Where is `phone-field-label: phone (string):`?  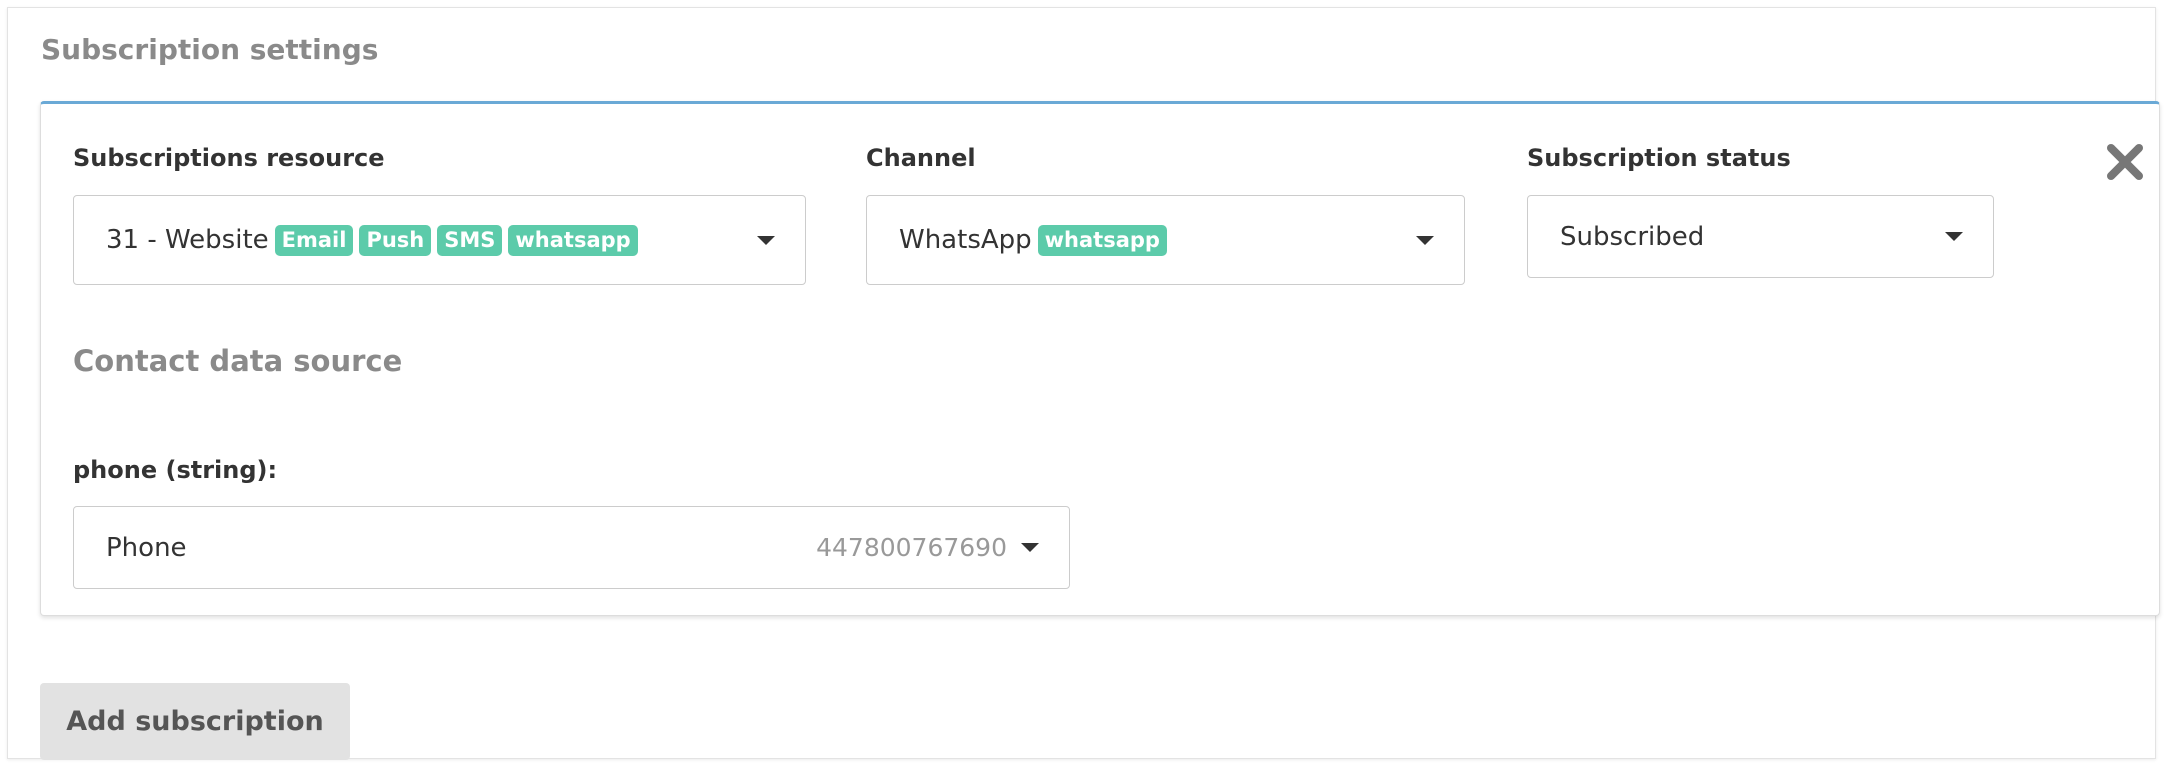
phone-field-label: phone (string): is located at coordinates (175, 470).